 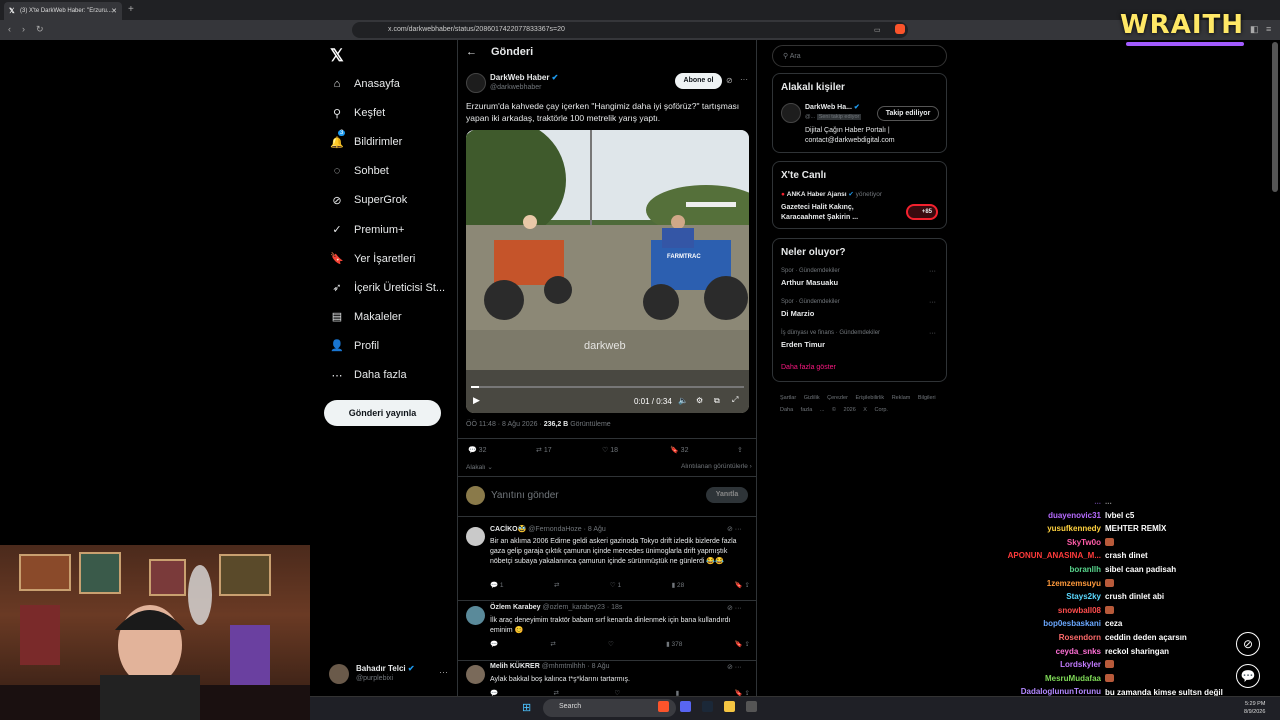 What do you see at coordinates (607, 271) in the screenshot?
I see `video-player: FARMTRAC darkweb ▶ 0:01 / 0:34 🔈 ⚙ ⧉ ⤢` at bounding box center [607, 271].